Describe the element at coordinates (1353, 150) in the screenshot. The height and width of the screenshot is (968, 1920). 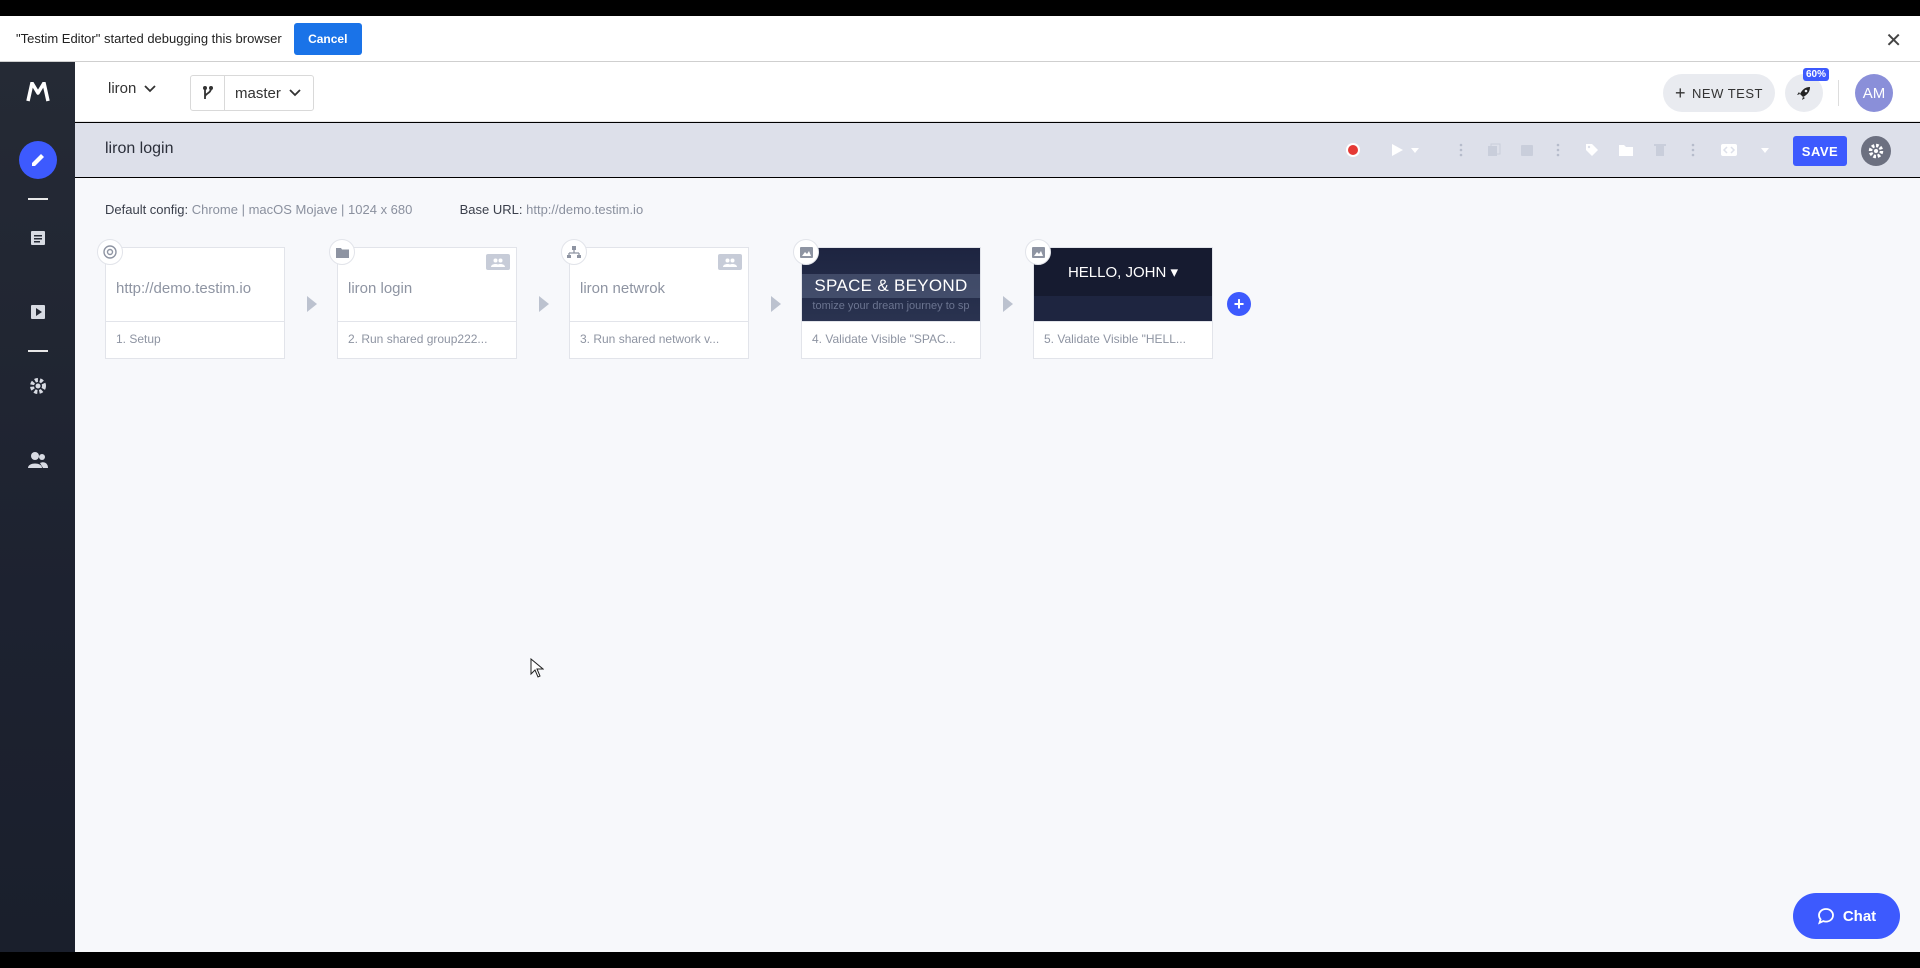
I see `record-icon` at that location.